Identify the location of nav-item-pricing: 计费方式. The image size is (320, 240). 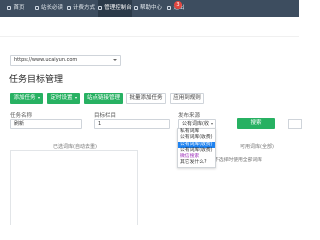
(81, 8).